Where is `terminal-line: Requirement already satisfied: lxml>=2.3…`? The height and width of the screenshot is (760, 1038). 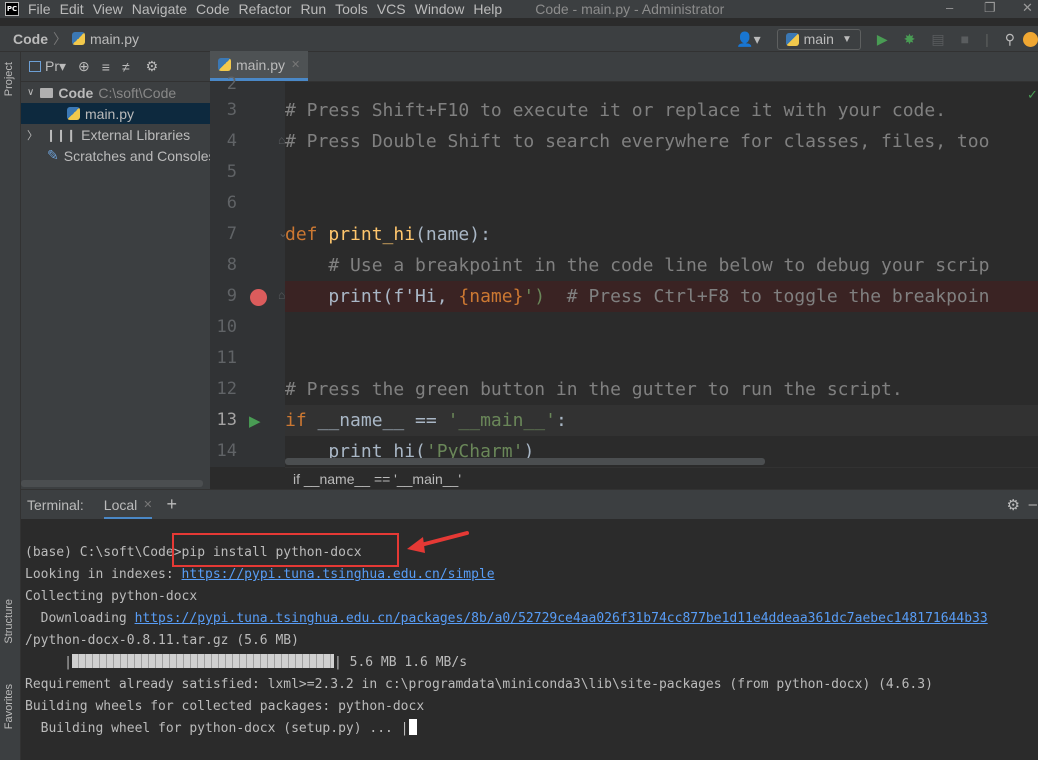
terminal-line: Requirement already satisfied: lxml>=2.3… is located at coordinates (479, 684).